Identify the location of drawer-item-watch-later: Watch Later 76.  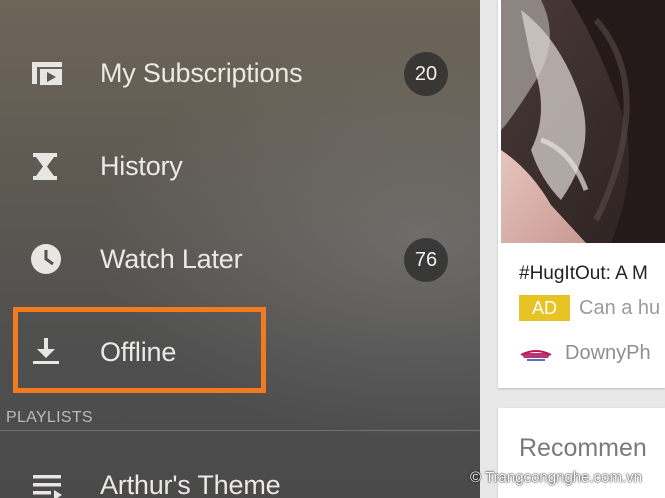
(240, 259).